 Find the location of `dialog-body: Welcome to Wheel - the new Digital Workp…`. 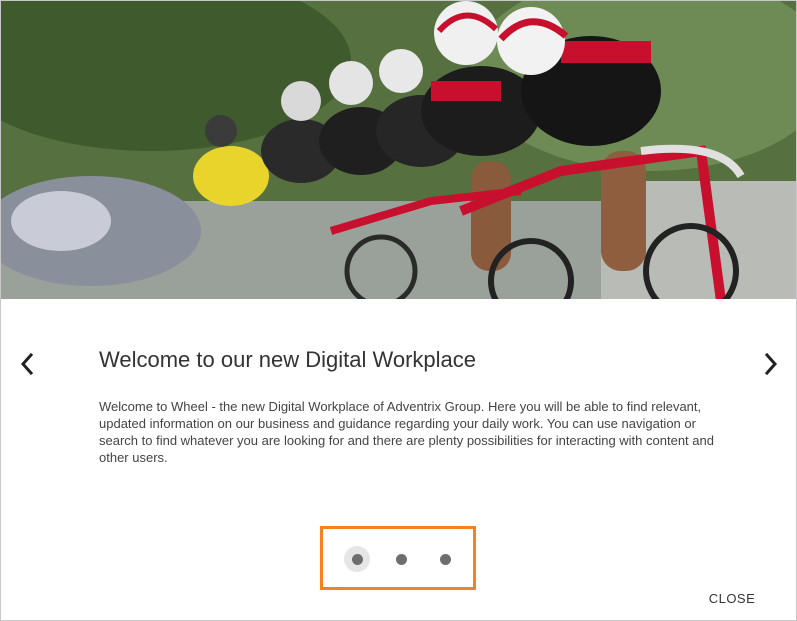

dialog-body: Welcome to Wheel - the new Digital Workp… is located at coordinates (406, 432).